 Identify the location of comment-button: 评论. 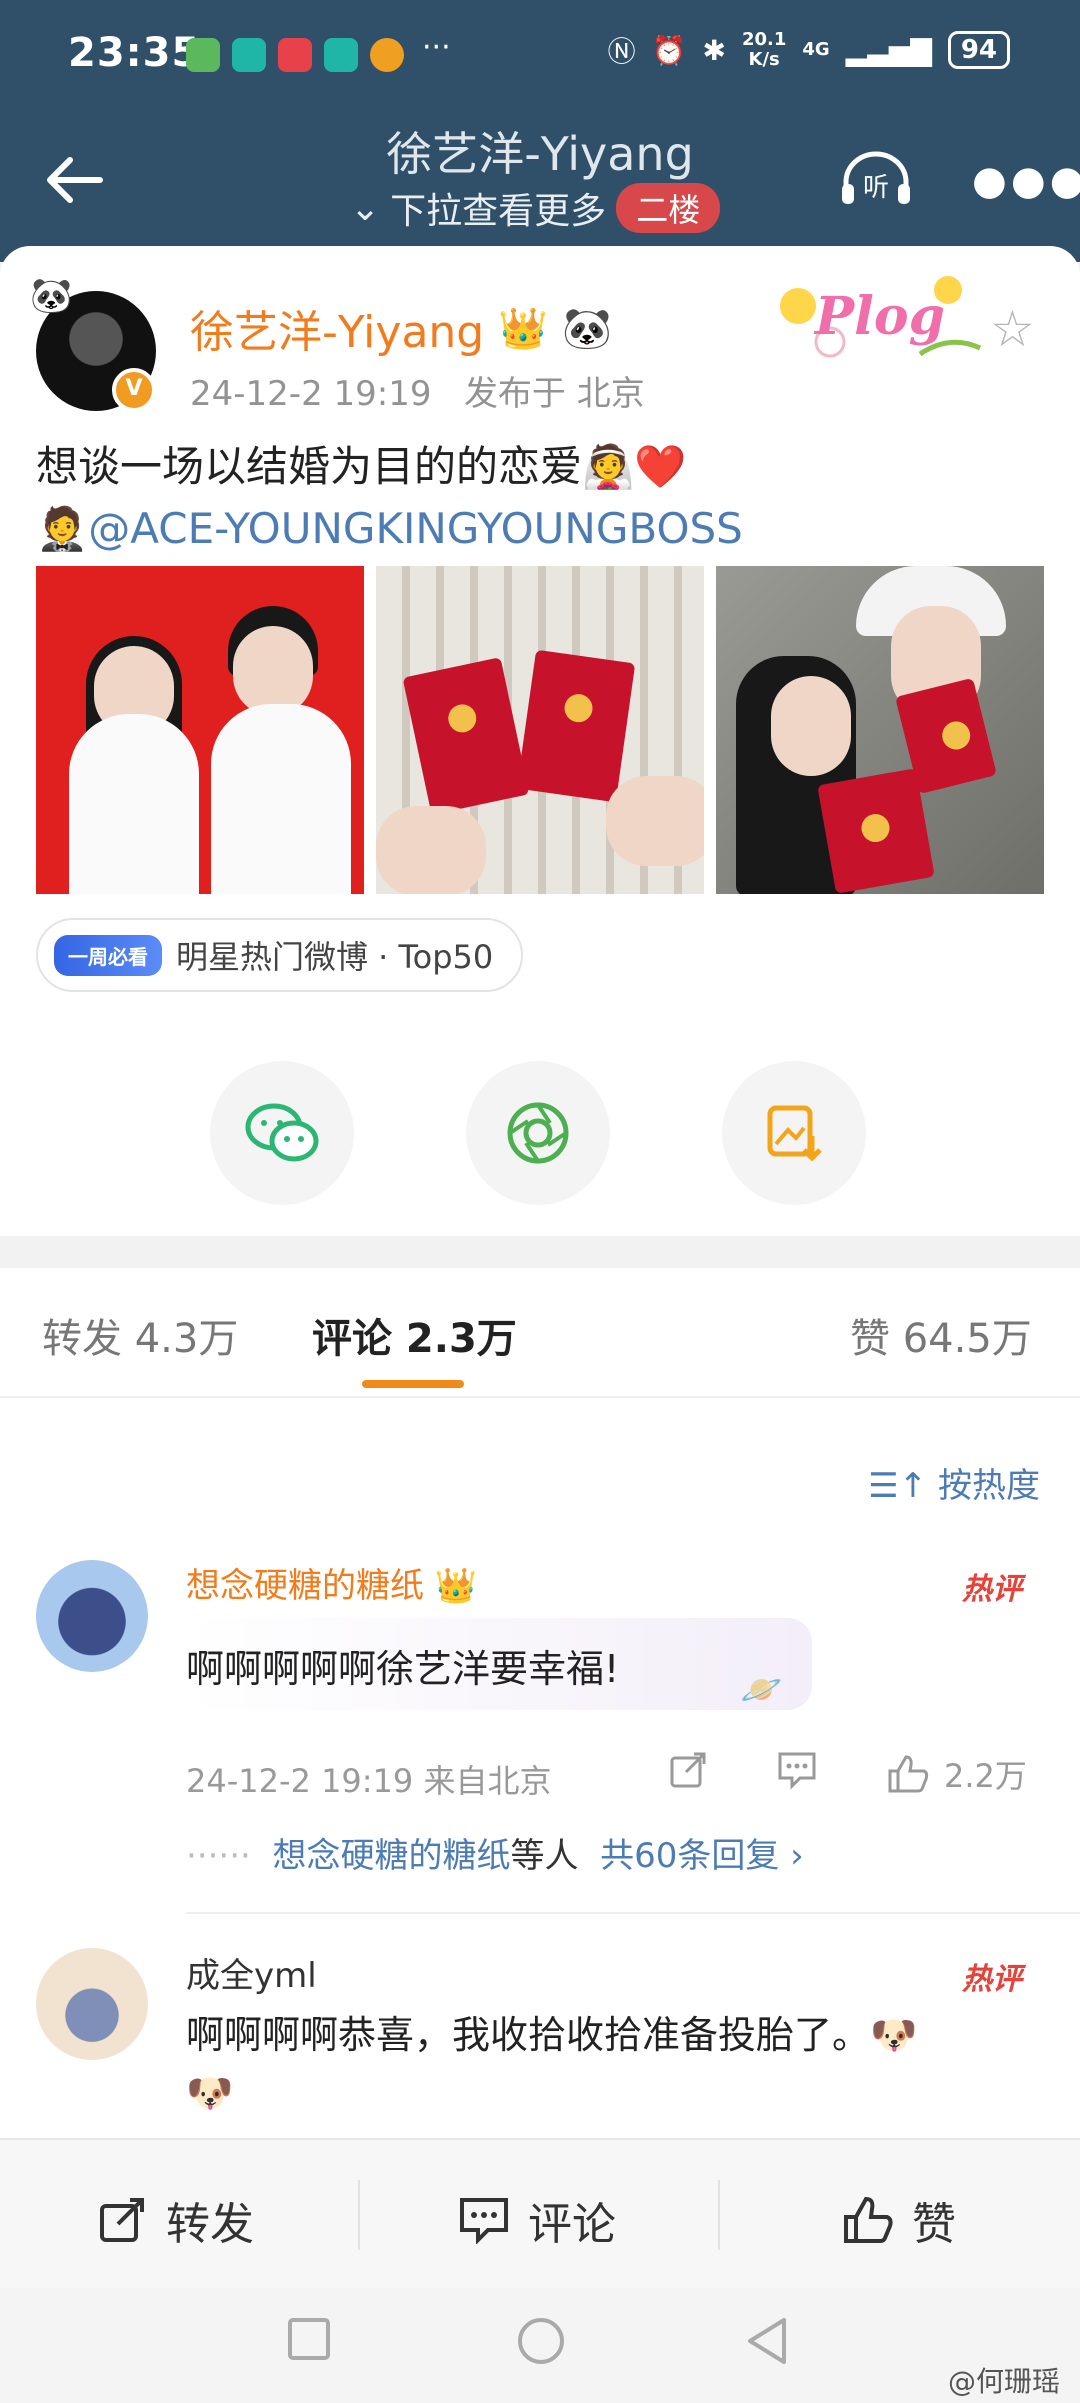
(537, 2220).